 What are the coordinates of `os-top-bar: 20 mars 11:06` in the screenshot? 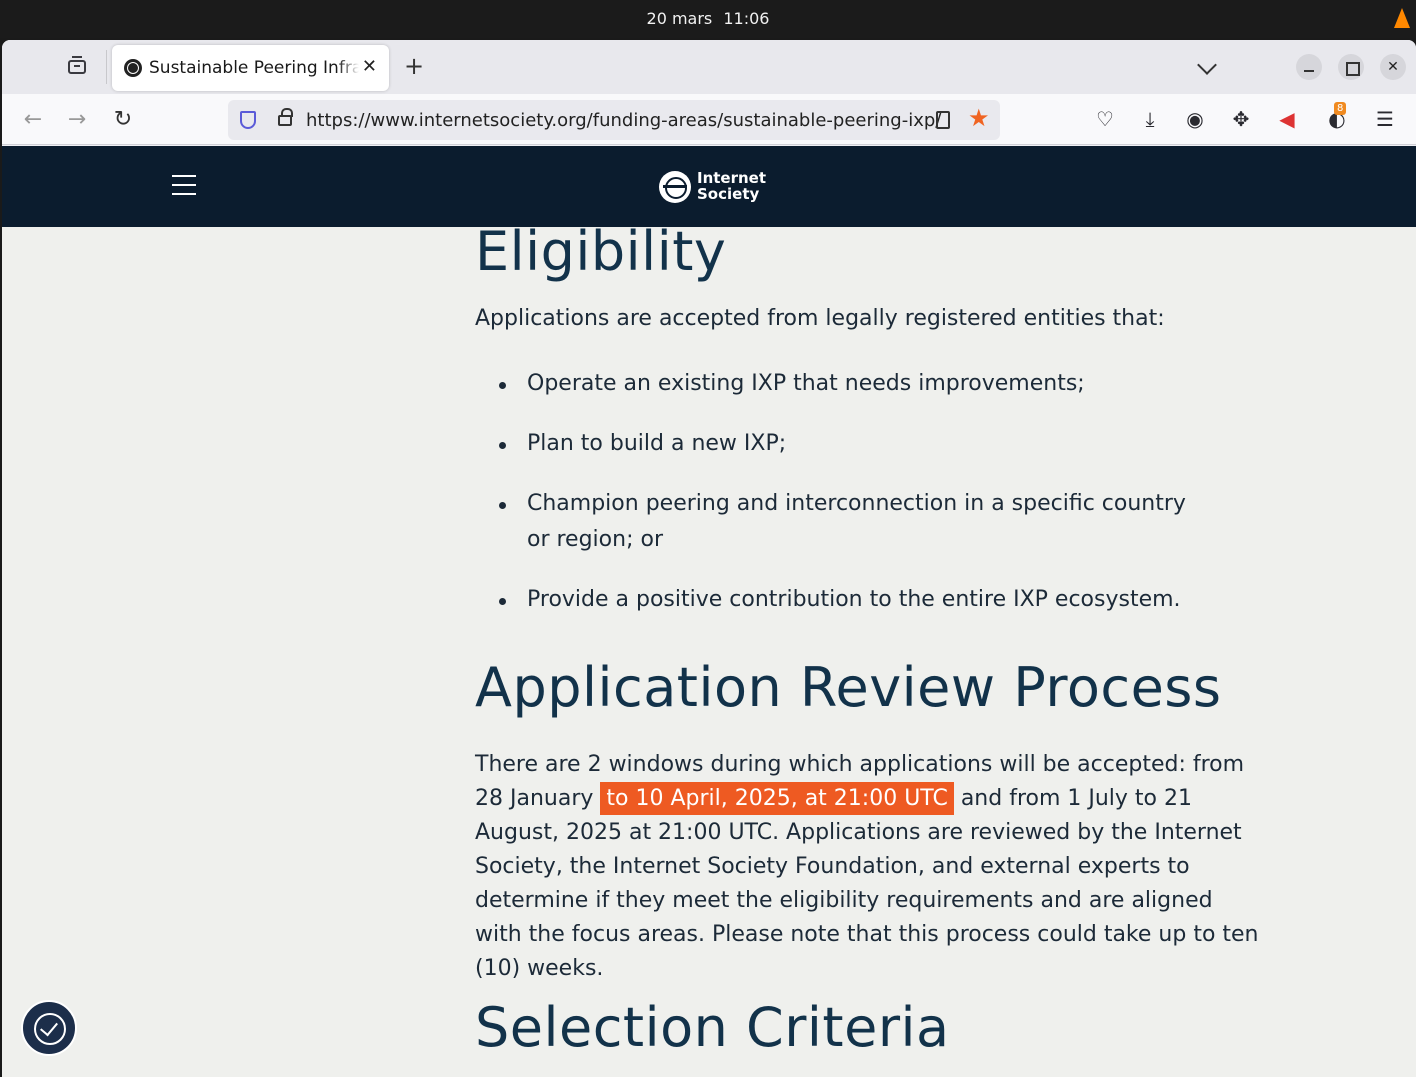 It's located at (708, 19).